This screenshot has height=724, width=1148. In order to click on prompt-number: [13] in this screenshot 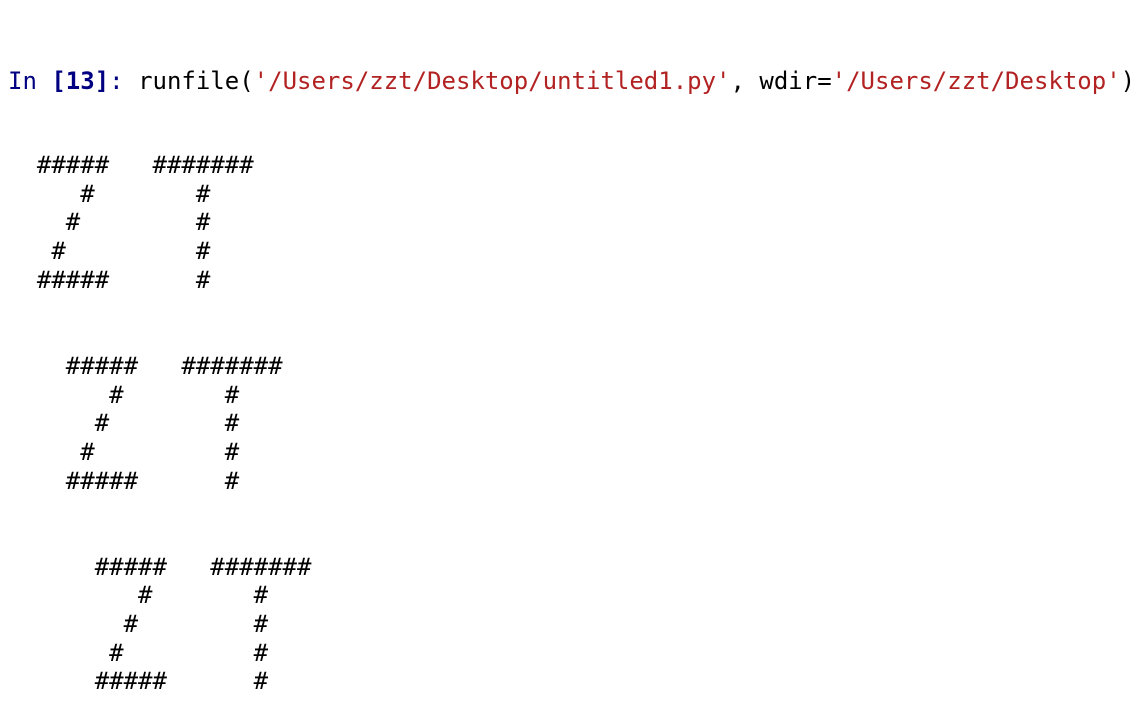, I will do `click(80, 81)`.